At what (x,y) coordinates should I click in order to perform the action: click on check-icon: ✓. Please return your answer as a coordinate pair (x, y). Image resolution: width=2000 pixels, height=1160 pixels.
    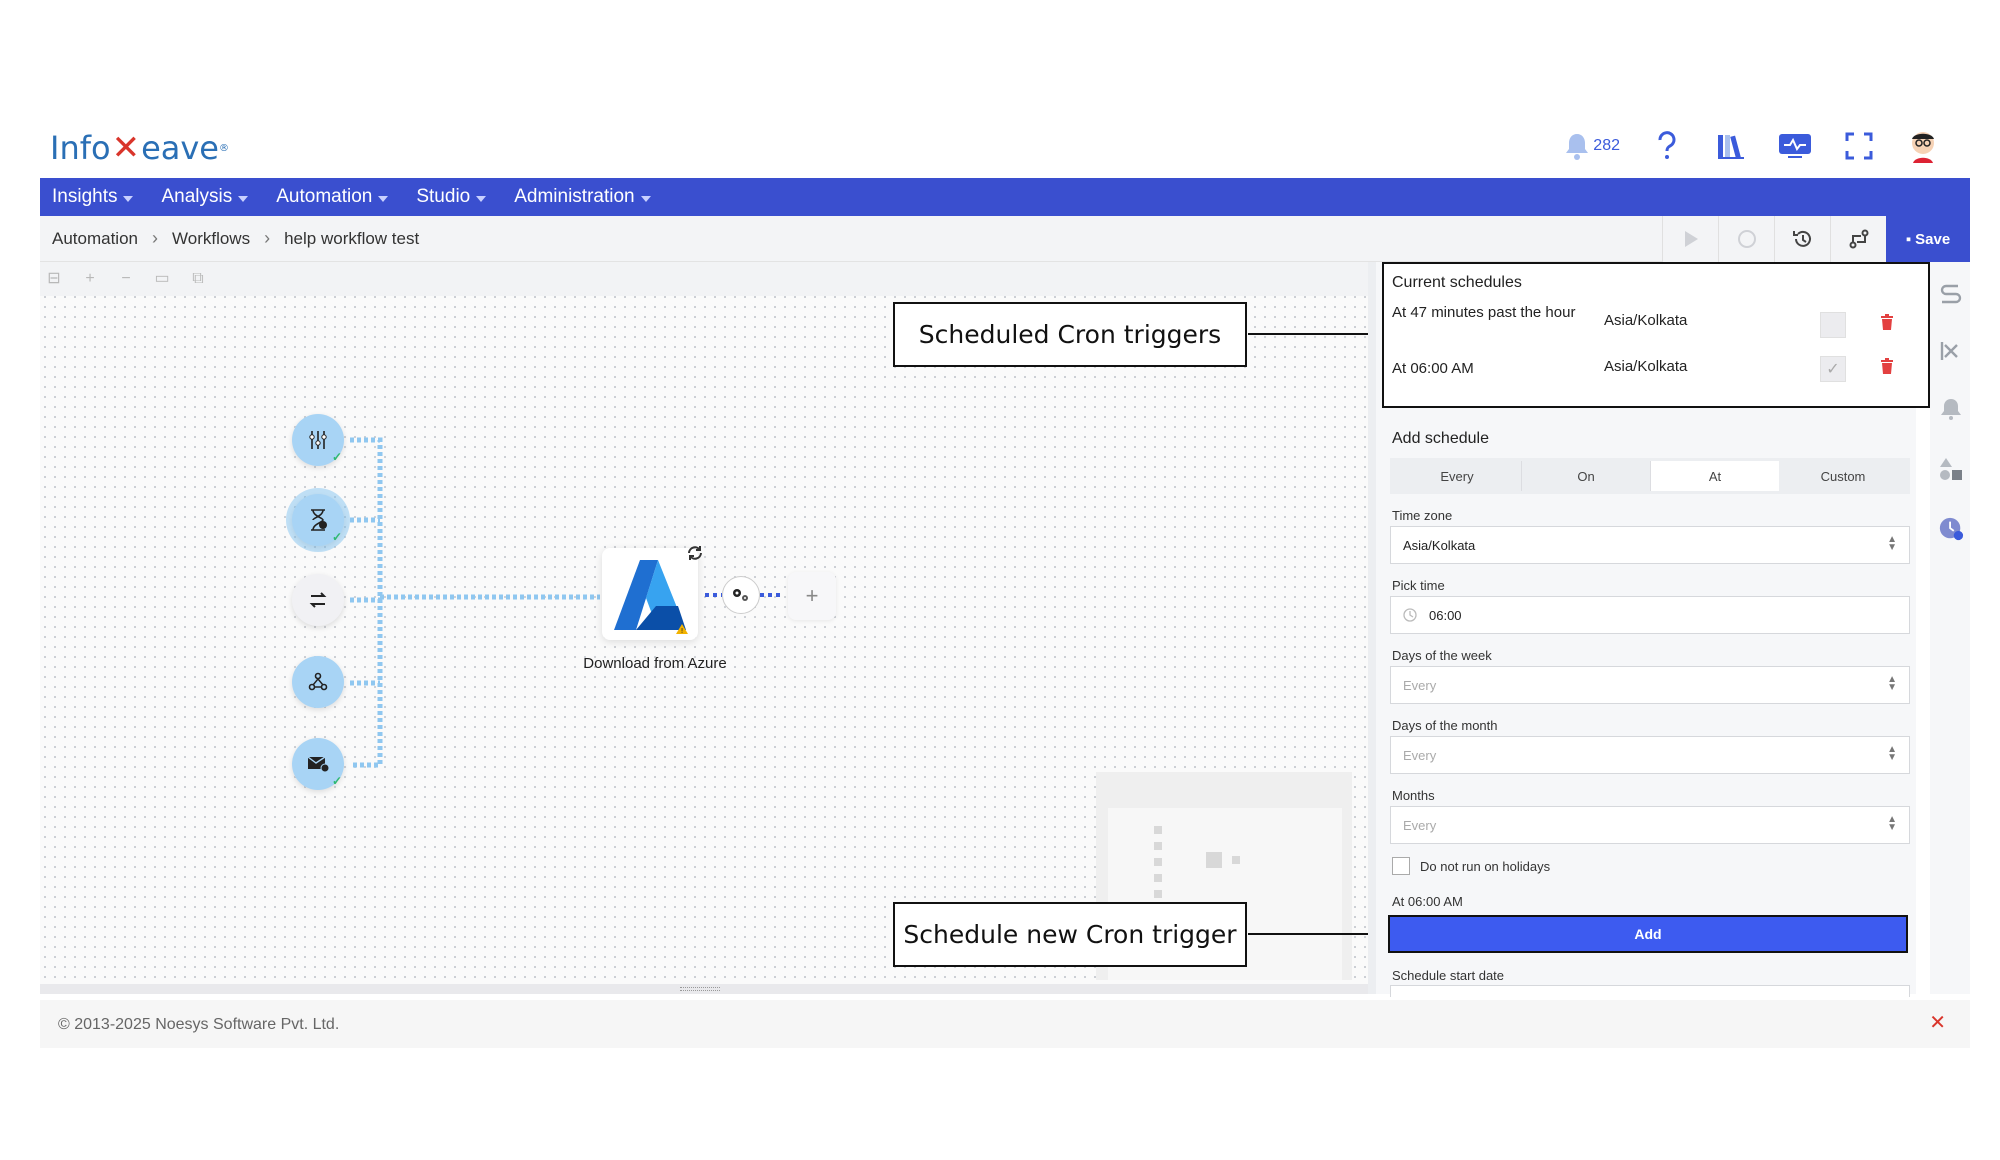
    Looking at the image, I should click on (1833, 369).